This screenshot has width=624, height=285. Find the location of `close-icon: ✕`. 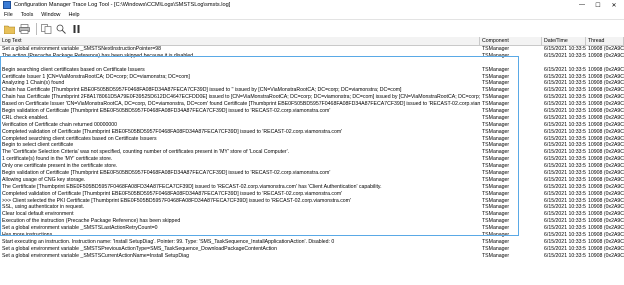

close-icon: ✕ is located at coordinates (614, 5).